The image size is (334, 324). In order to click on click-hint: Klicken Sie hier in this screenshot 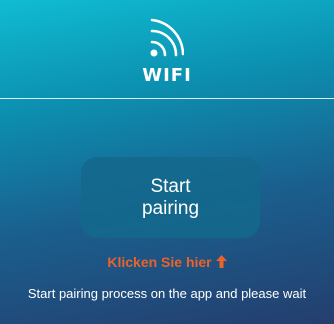, I will do `click(167, 262)`.